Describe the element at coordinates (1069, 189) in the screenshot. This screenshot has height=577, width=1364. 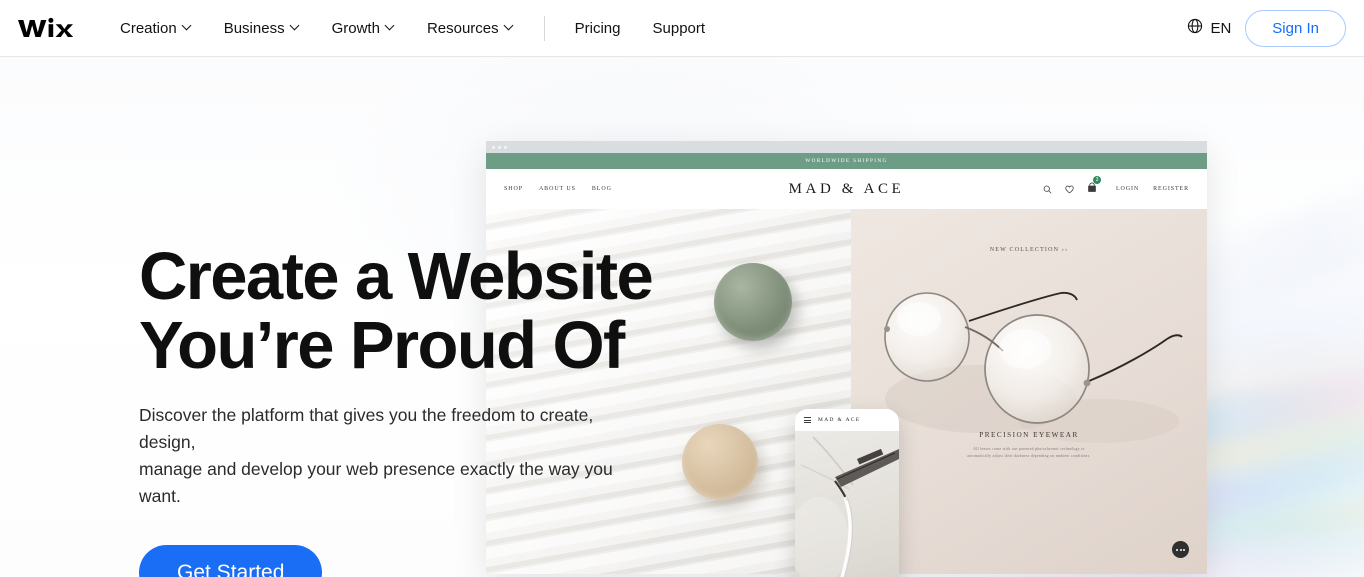
I see `heart-icon` at that location.